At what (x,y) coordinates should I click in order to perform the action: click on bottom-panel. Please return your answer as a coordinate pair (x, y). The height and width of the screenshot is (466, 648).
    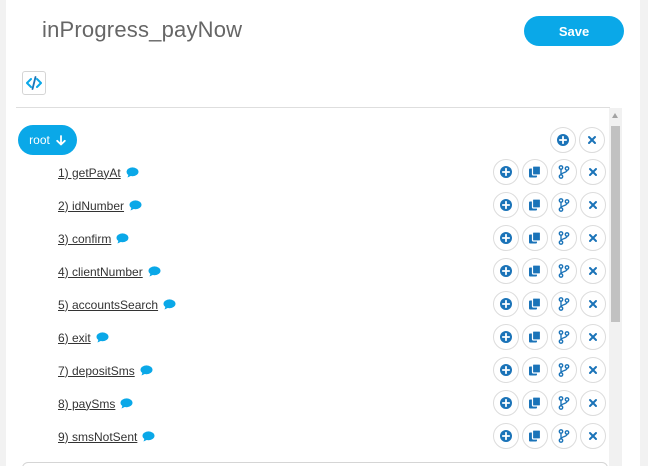
    Looking at the image, I should click on (315, 464).